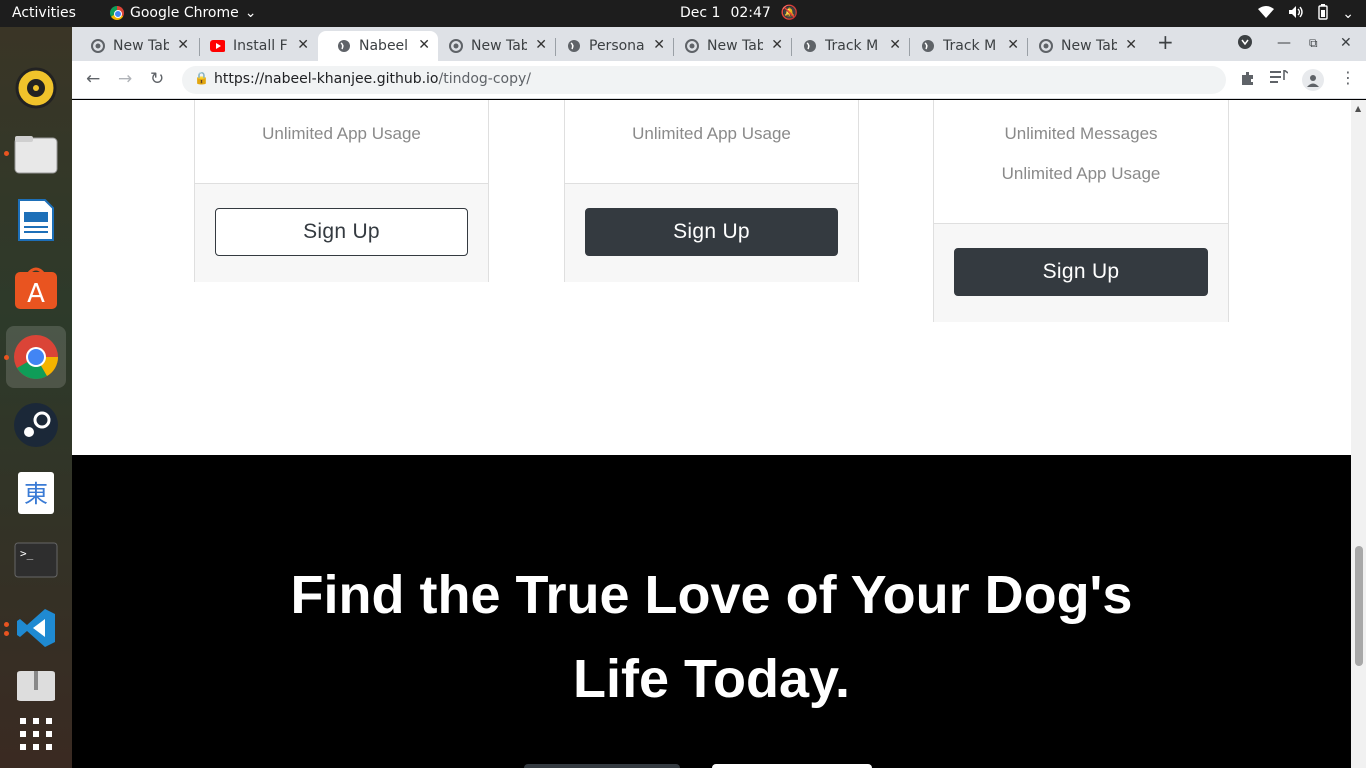 The width and height of the screenshot is (1366, 768). Describe the element at coordinates (1248, 80) in the screenshot. I see `extensions-icon` at that location.